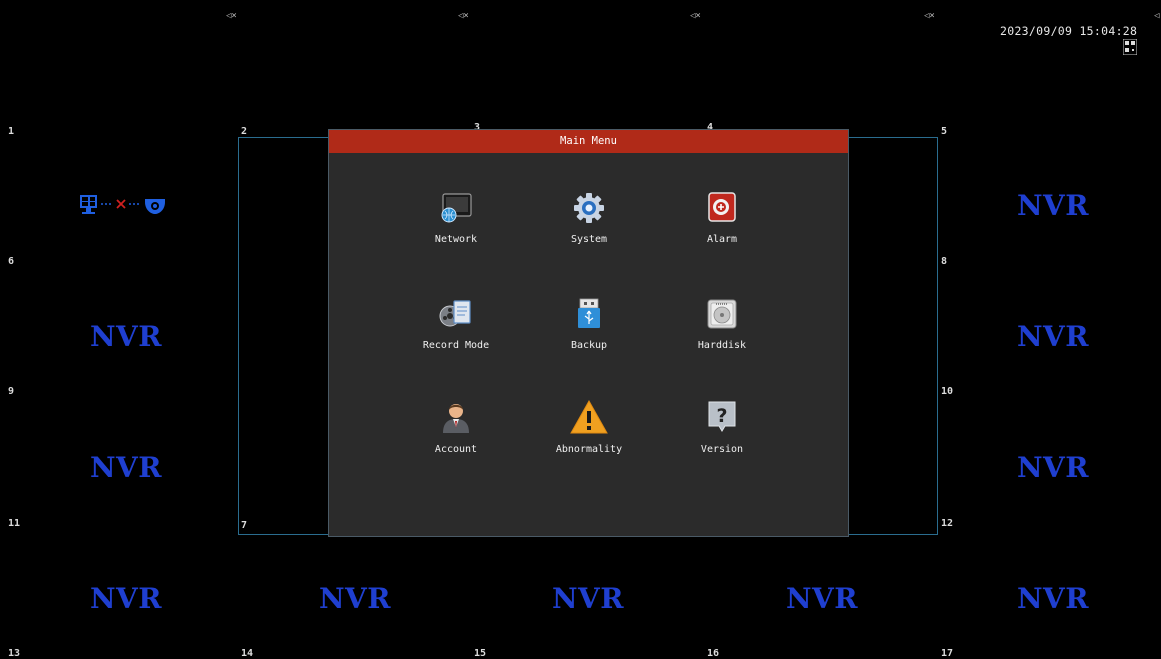 Image resolution: width=1161 pixels, height=659 pixels. I want to click on menu-item-abnormality: Abnormality, so click(589, 427).